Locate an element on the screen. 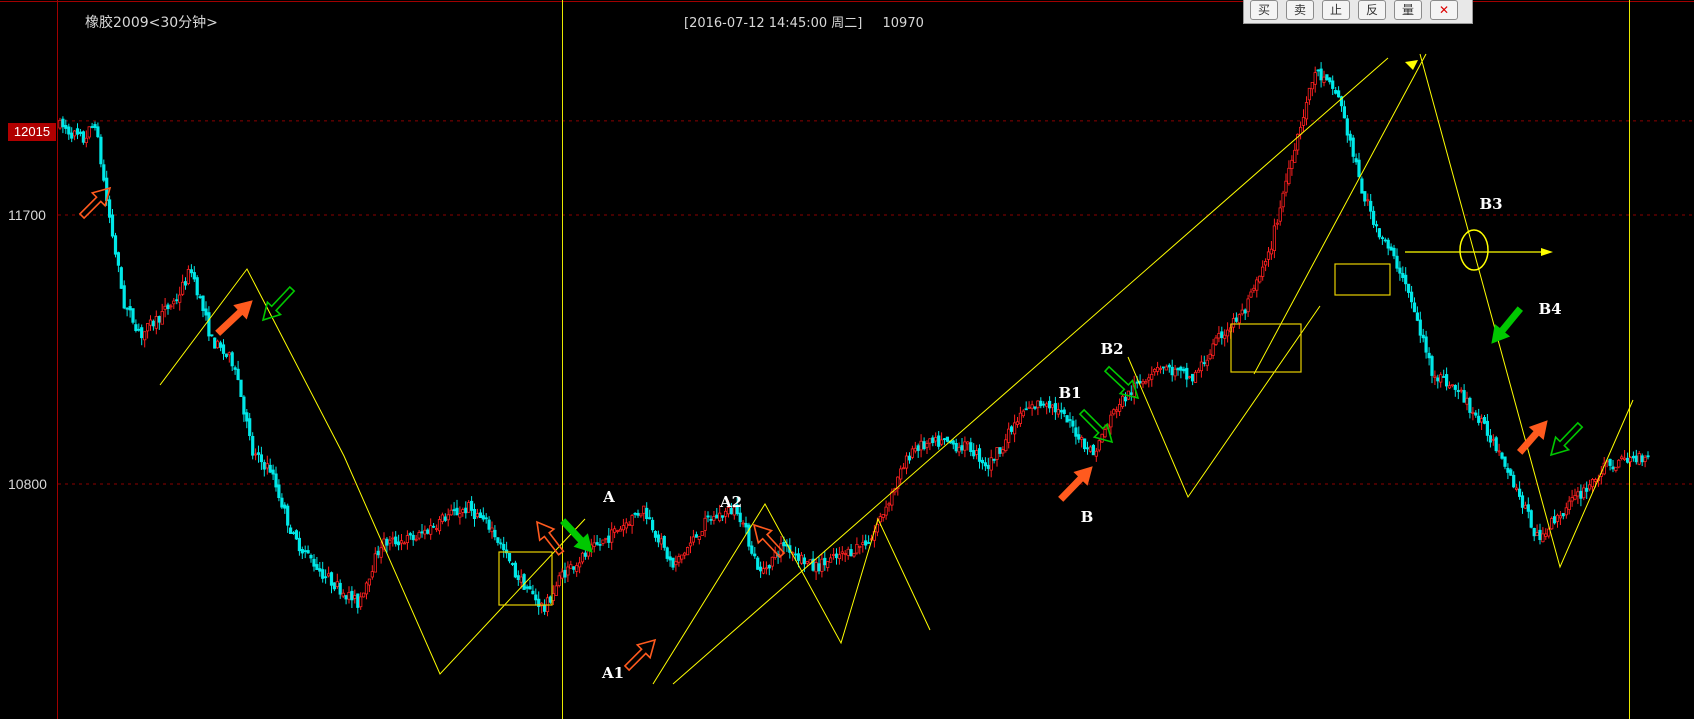 The height and width of the screenshot is (719, 1694). buy-button: 买 is located at coordinates (1264, 10).